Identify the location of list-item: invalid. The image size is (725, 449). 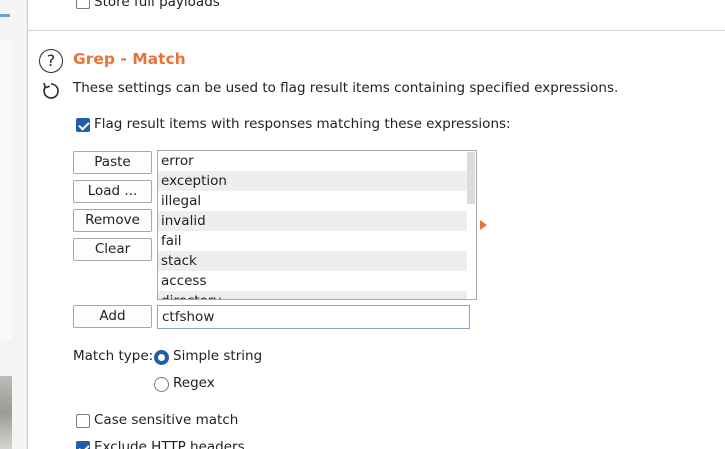
(312, 221).